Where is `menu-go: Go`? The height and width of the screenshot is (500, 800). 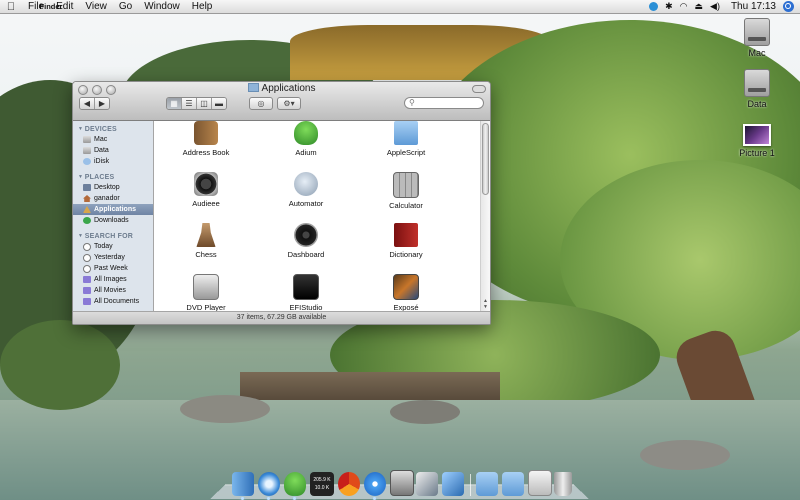
menu-go: Go is located at coordinates (125, 6).